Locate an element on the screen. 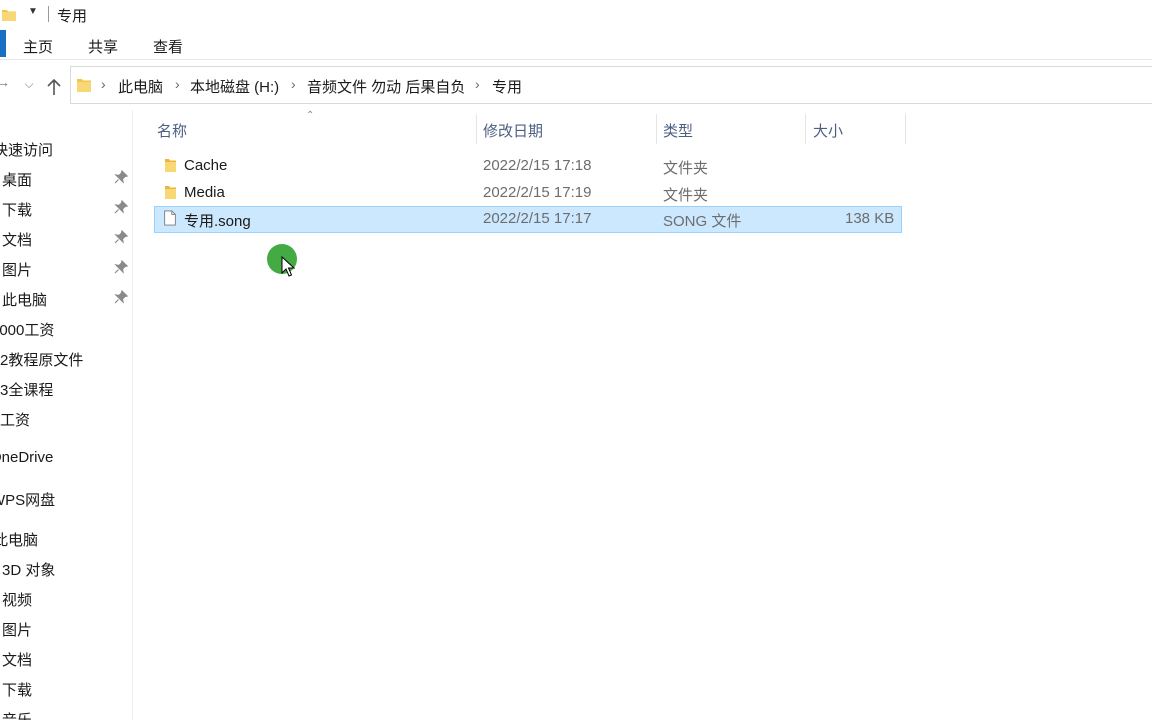  nav-item-label: WPS网盘 is located at coordinates (28, 500).